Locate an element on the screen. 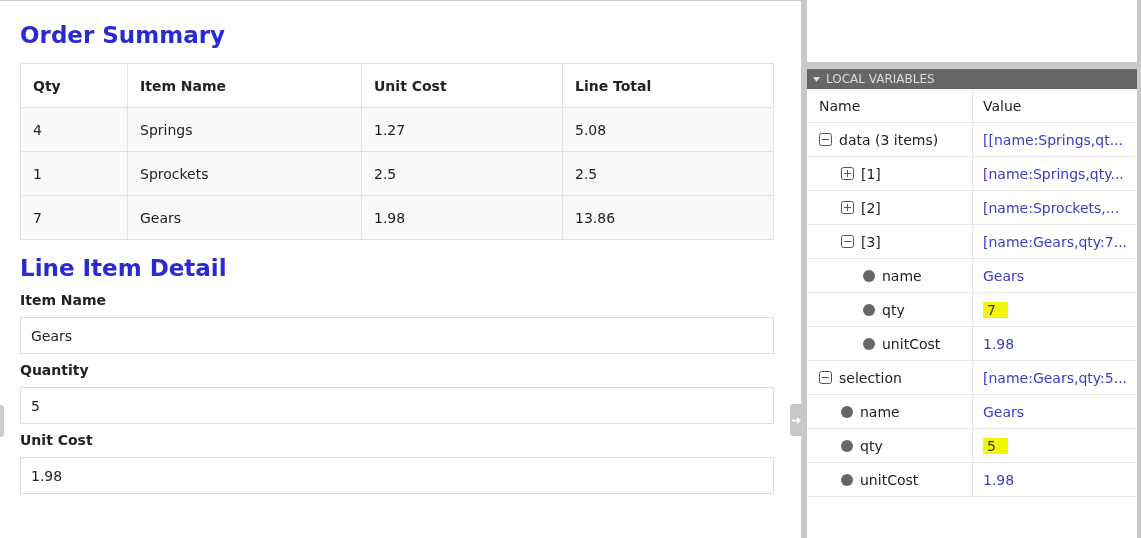  variable-name: [3] is located at coordinates (871, 241).